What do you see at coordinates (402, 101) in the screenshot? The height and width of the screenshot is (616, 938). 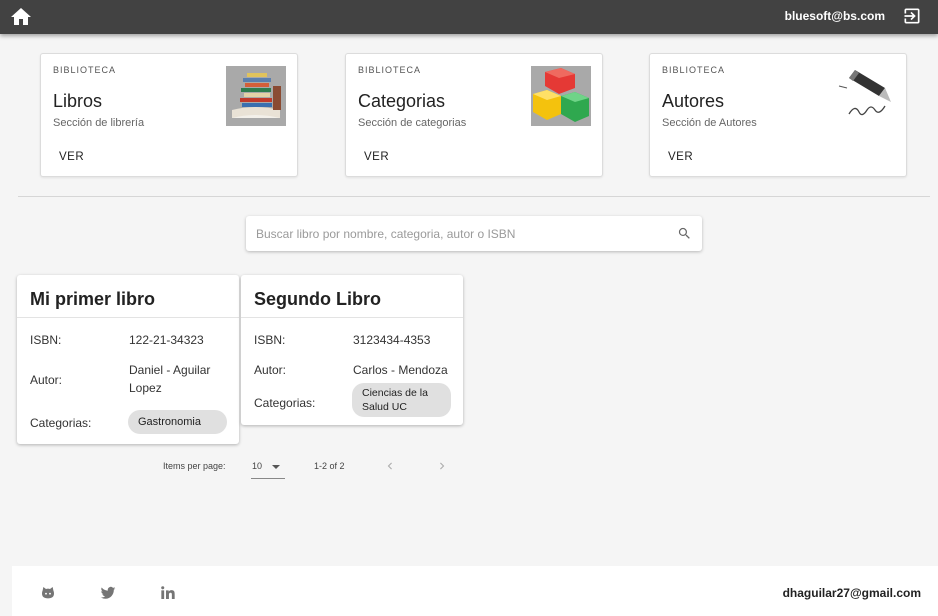 I see `card-title: Categorias` at bounding box center [402, 101].